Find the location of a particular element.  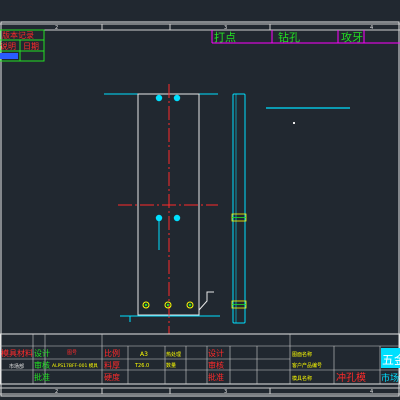

tb-mold-label: 模具名称 is located at coordinates (302, 378).